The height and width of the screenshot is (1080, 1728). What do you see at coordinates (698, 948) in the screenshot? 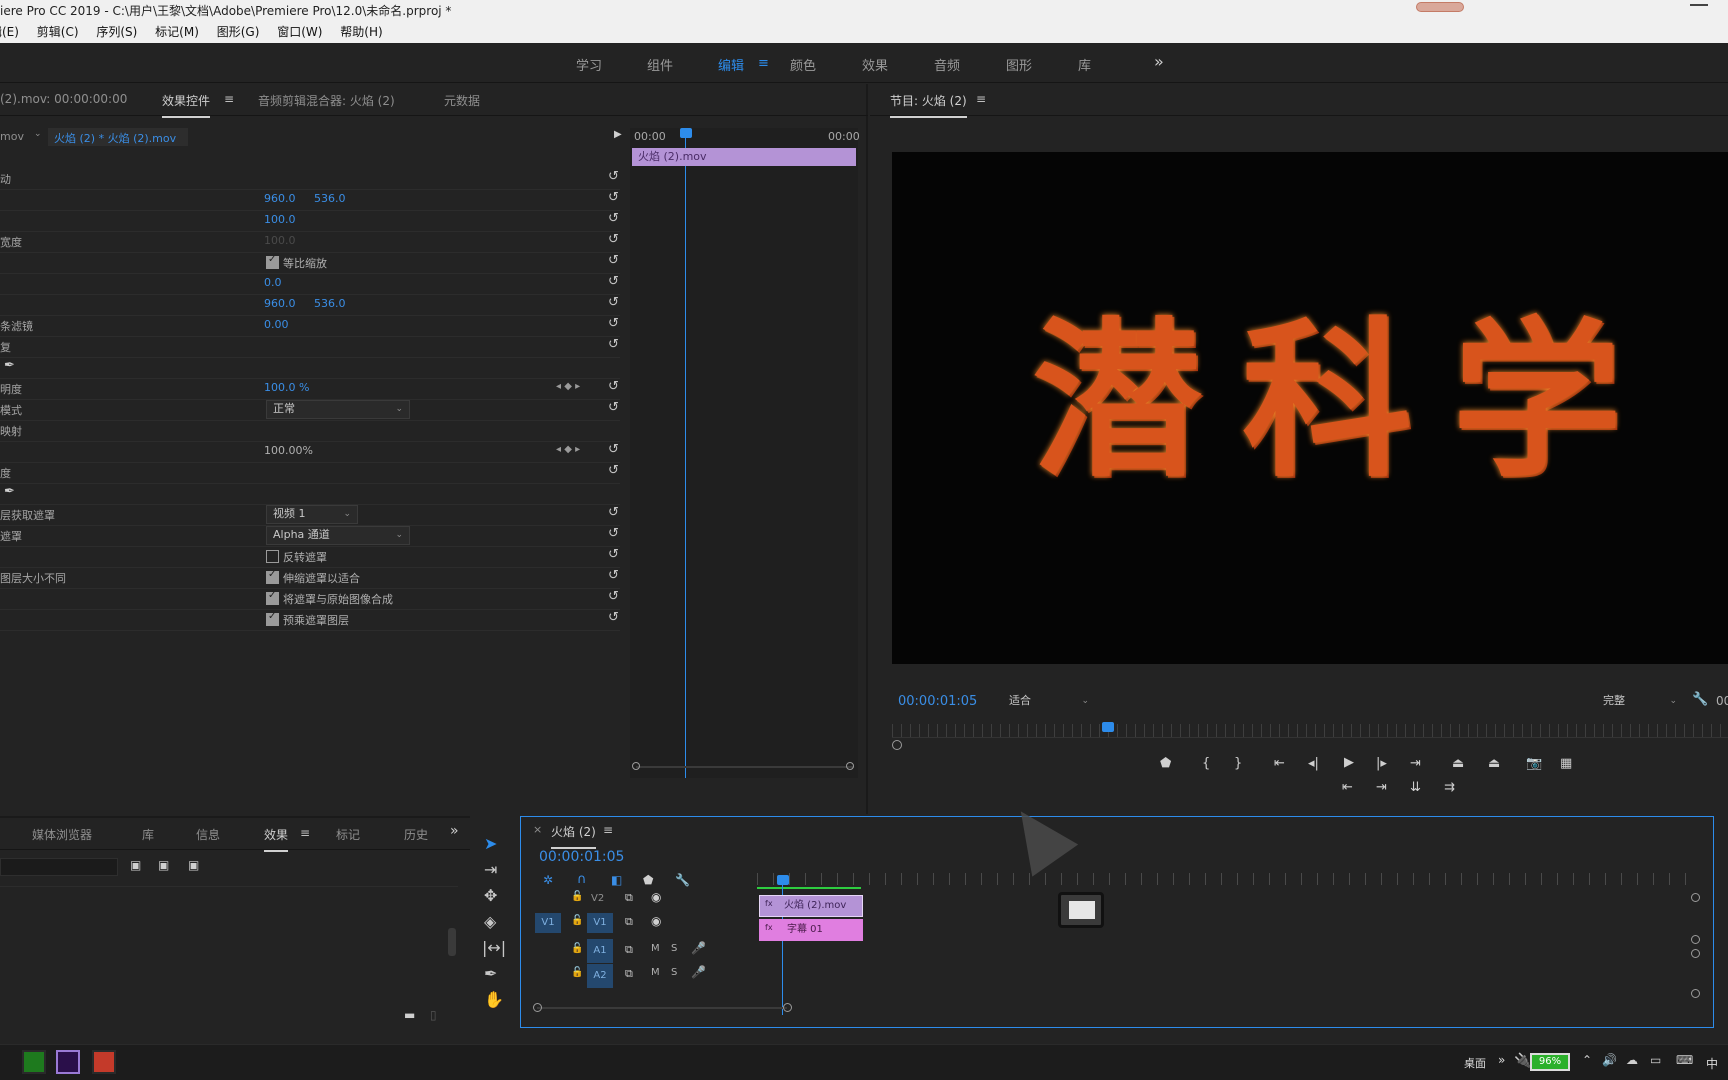
I see `microphone-icon: 🎤` at bounding box center [698, 948].